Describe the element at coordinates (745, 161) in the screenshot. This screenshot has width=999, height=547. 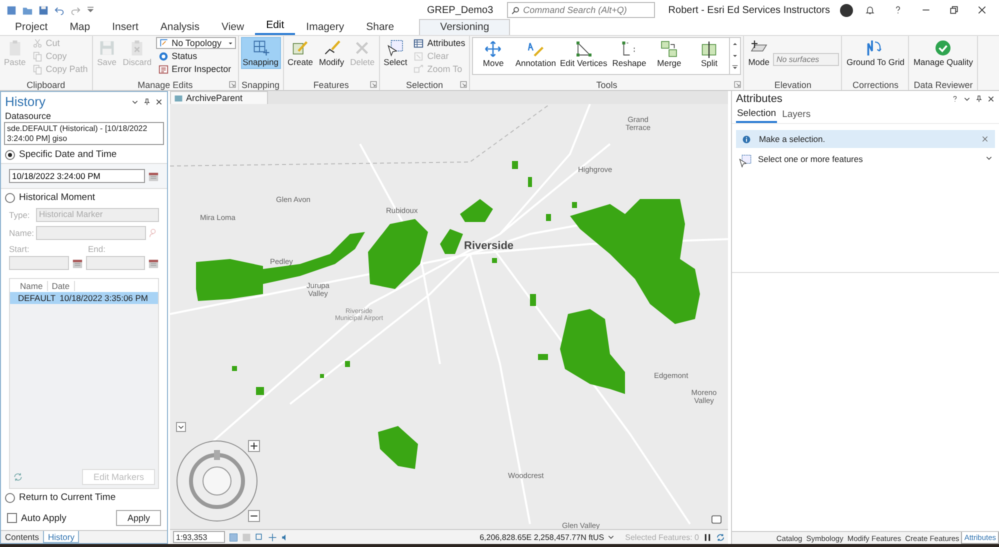
I see `select-cursor-icon` at that location.